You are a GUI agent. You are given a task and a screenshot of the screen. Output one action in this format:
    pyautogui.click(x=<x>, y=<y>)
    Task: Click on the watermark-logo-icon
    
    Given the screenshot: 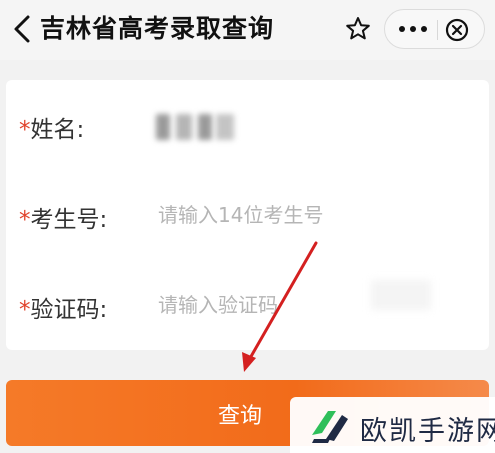 What is the action you would take?
    pyautogui.click(x=329, y=425)
    